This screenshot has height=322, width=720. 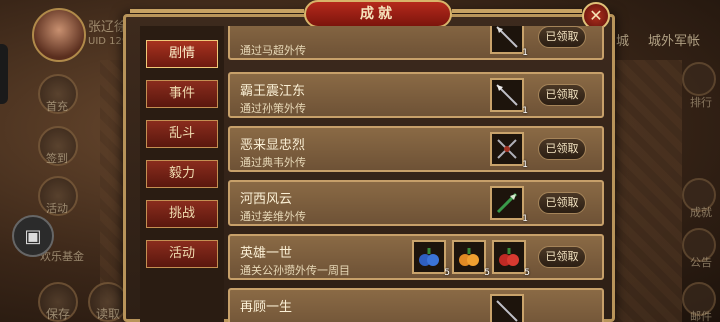 What do you see at coordinates (416, 149) in the screenshot?
I see `achievement-row: 恶来显忠烈 通过典韦外传 1 已领取` at bounding box center [416, 149].